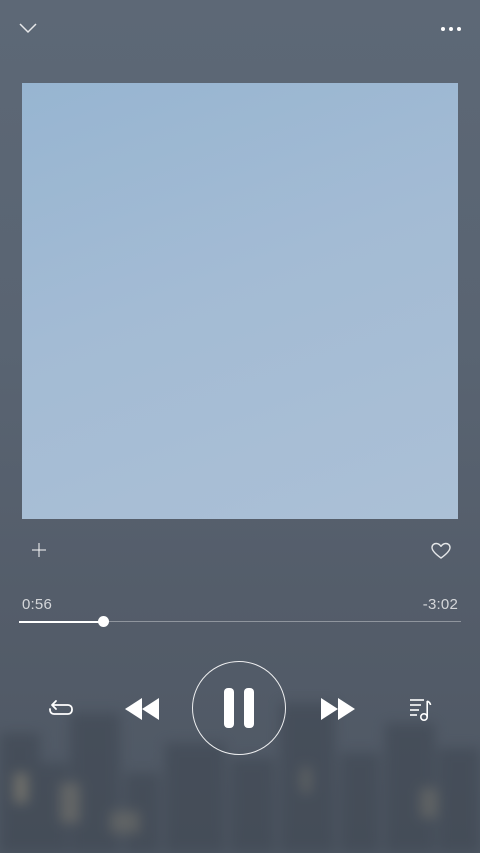 This screenshot has height=853, width=480. I want to click on collapse-button, so click(28, 28).